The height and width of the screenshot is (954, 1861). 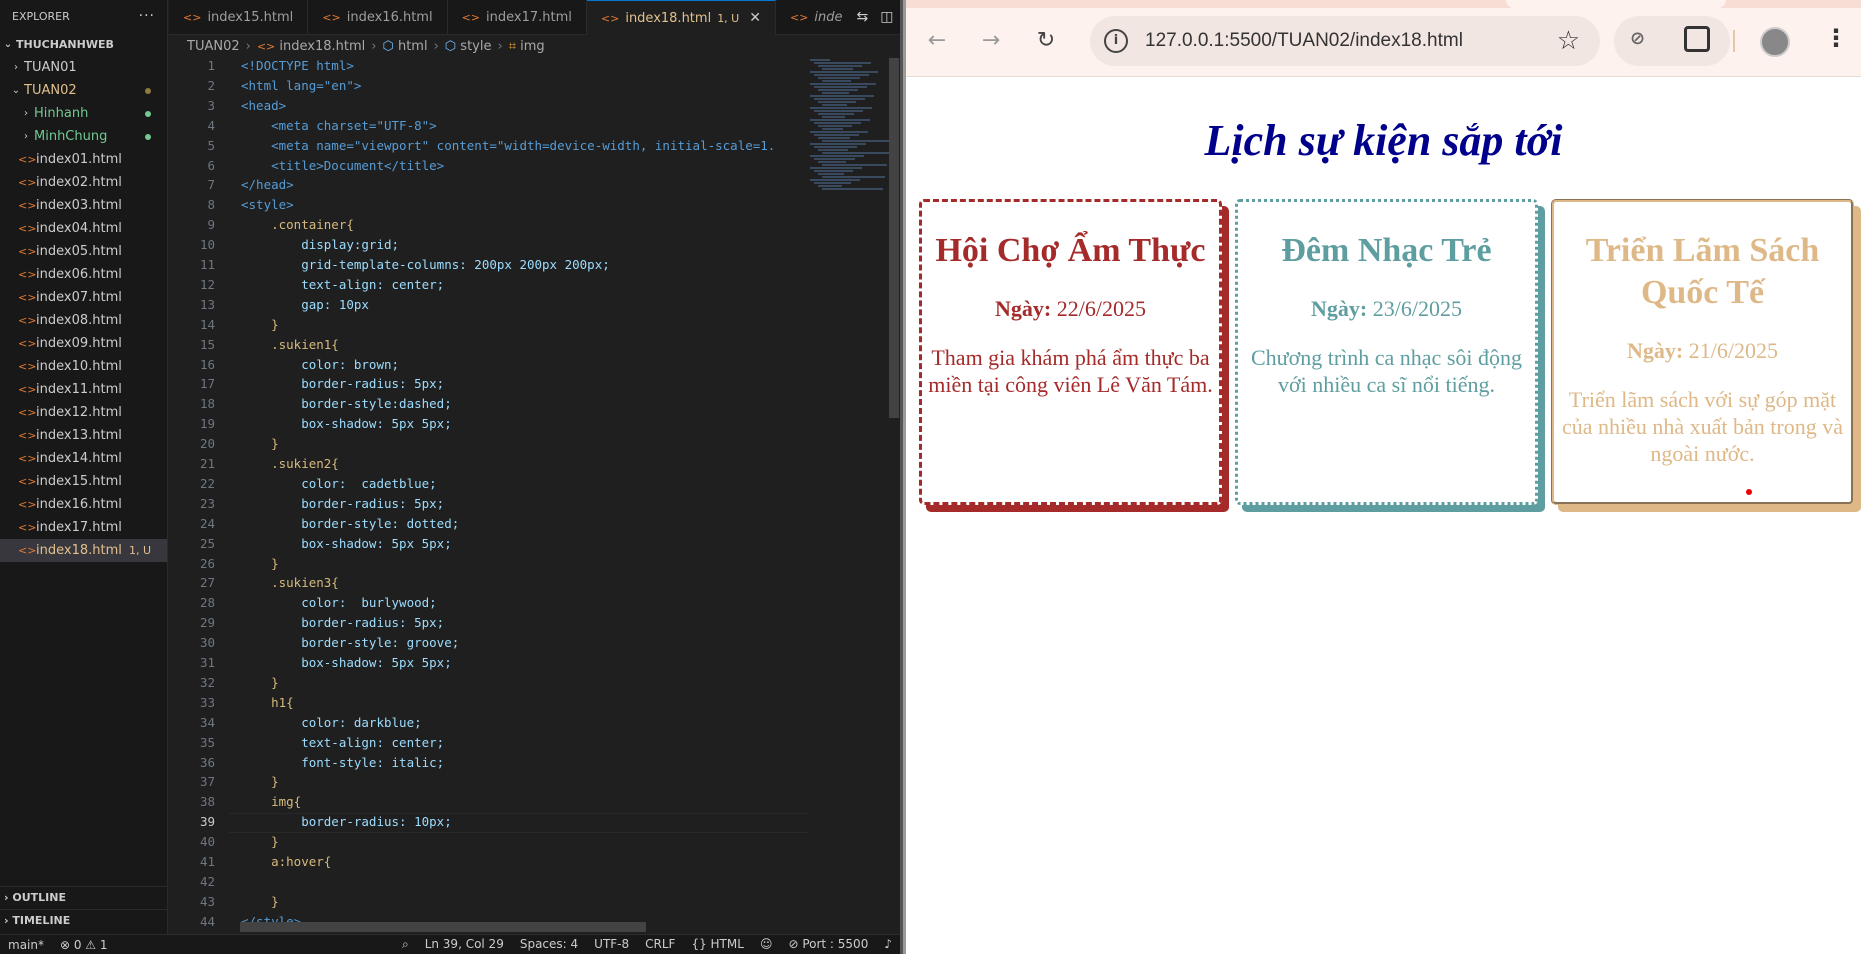 What do you see at coordinates (207, 822) in the screenshot?
I see `line-number: 39` at bounding box center [207, 822].